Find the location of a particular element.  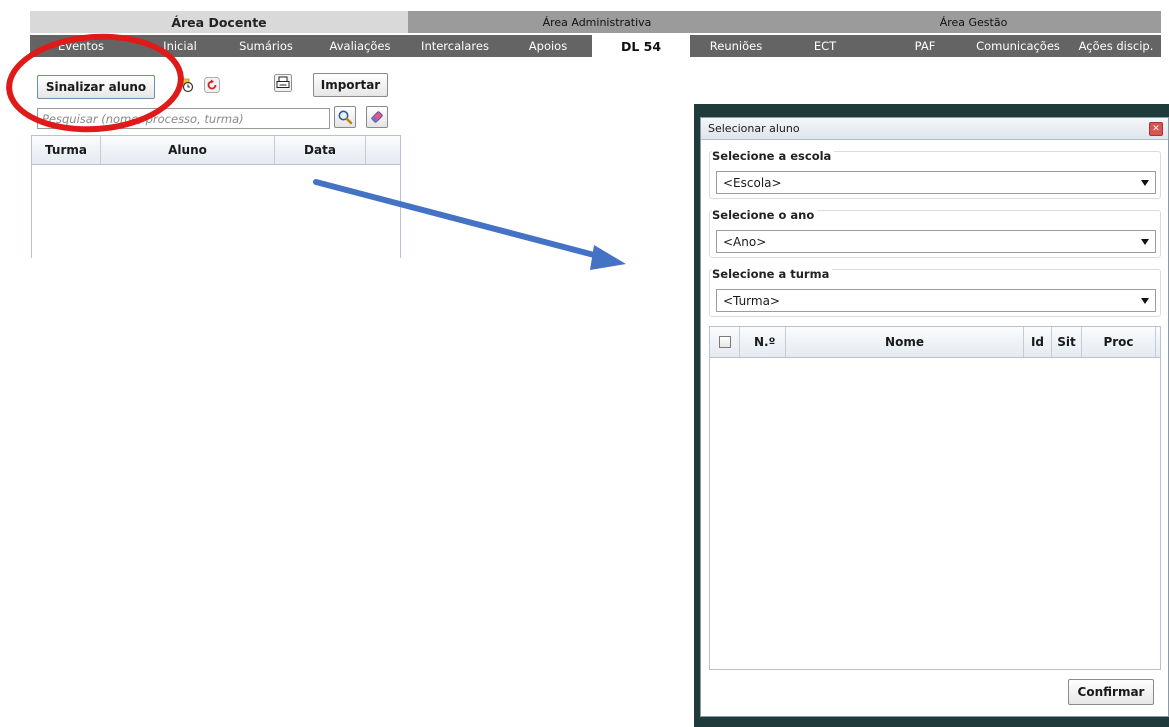

escola-select: <Escola> is located at coordinates (936, 182).